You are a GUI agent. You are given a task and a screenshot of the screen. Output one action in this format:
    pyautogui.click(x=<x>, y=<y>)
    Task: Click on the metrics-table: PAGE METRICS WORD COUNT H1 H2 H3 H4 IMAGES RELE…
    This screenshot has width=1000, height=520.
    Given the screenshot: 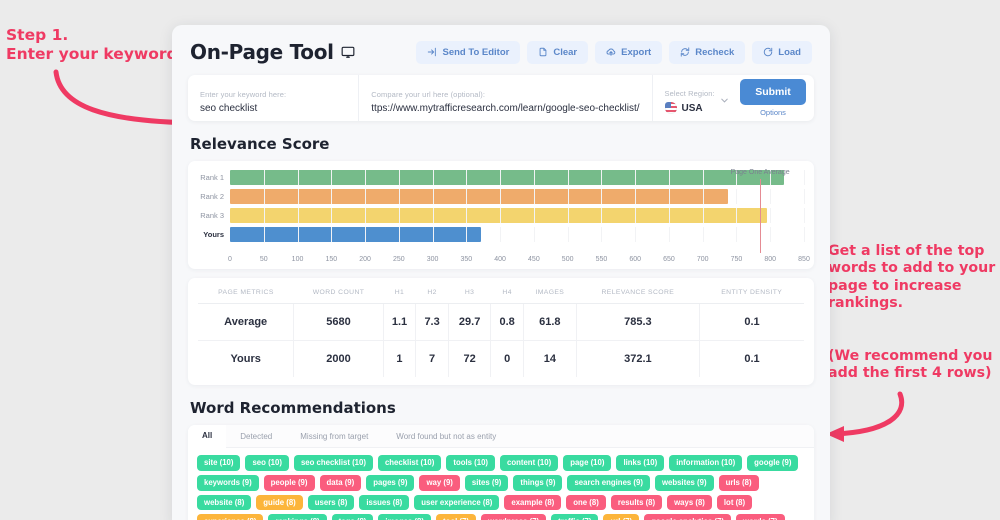 What is the action you would take?
    pyautogui.click(x=501, y=330)
    